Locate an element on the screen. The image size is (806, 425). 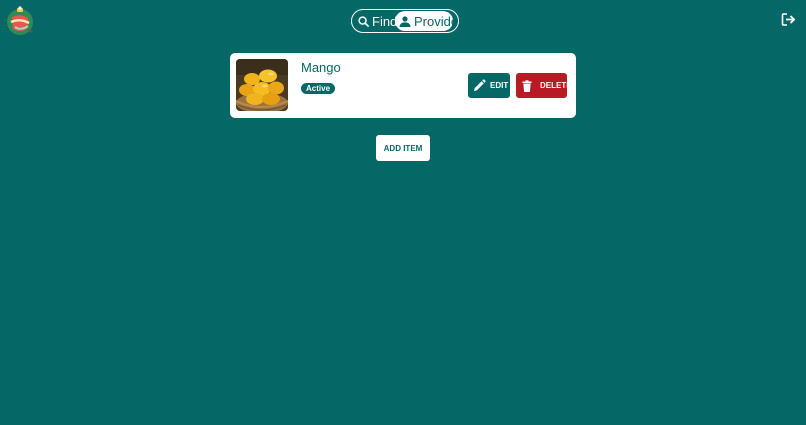
delete-button-label: DELETE is located at coordinates (556, 85).